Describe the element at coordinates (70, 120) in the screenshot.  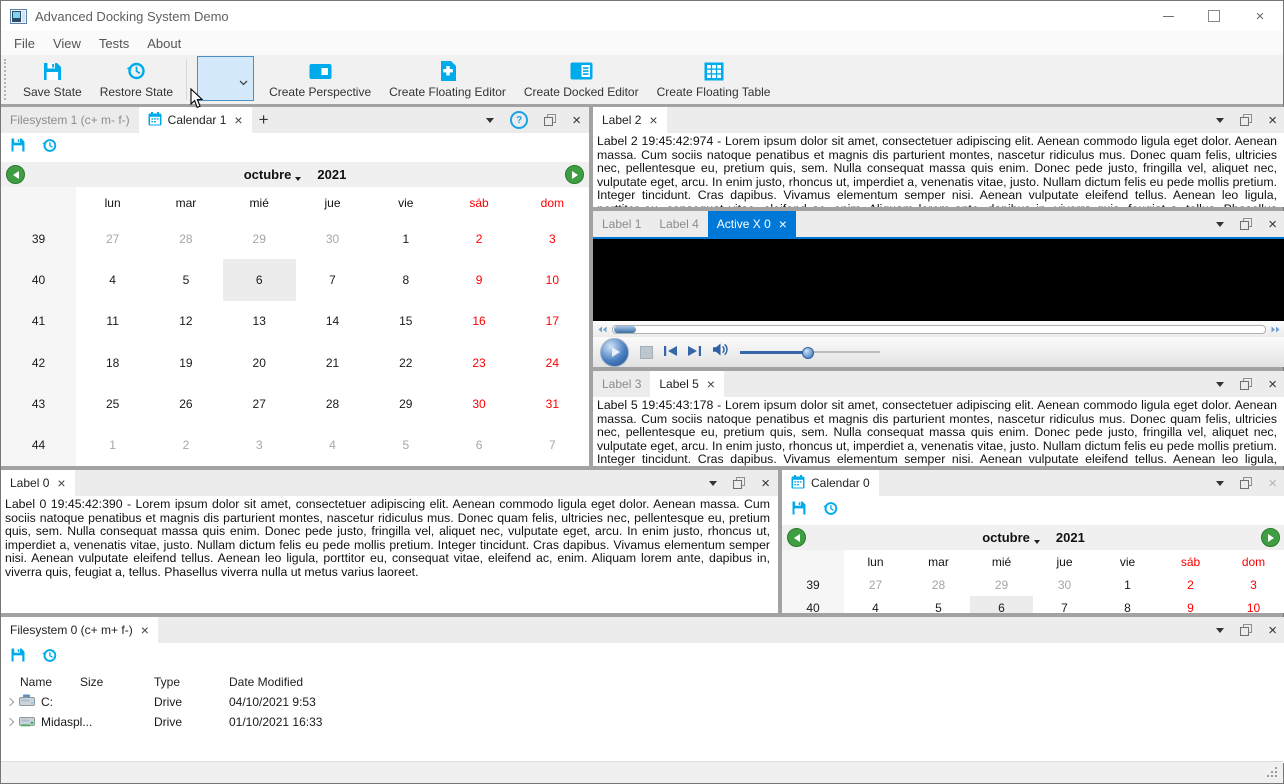
I see `tab-filesystem1: Filesystem 1 (c+ m- f-)` at that location.